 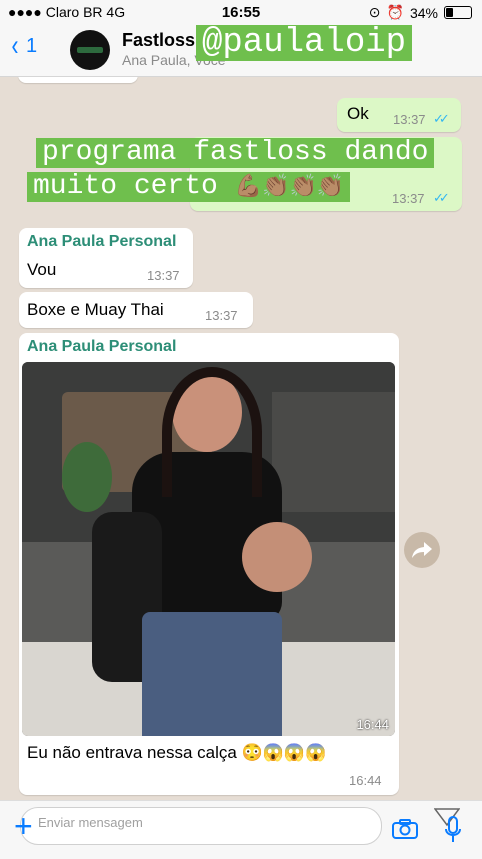 What do you see at coordinates (304, 43) in the screenshot?
I see `overlay-handle: @paulaloip` at bounding box center [304, 43].